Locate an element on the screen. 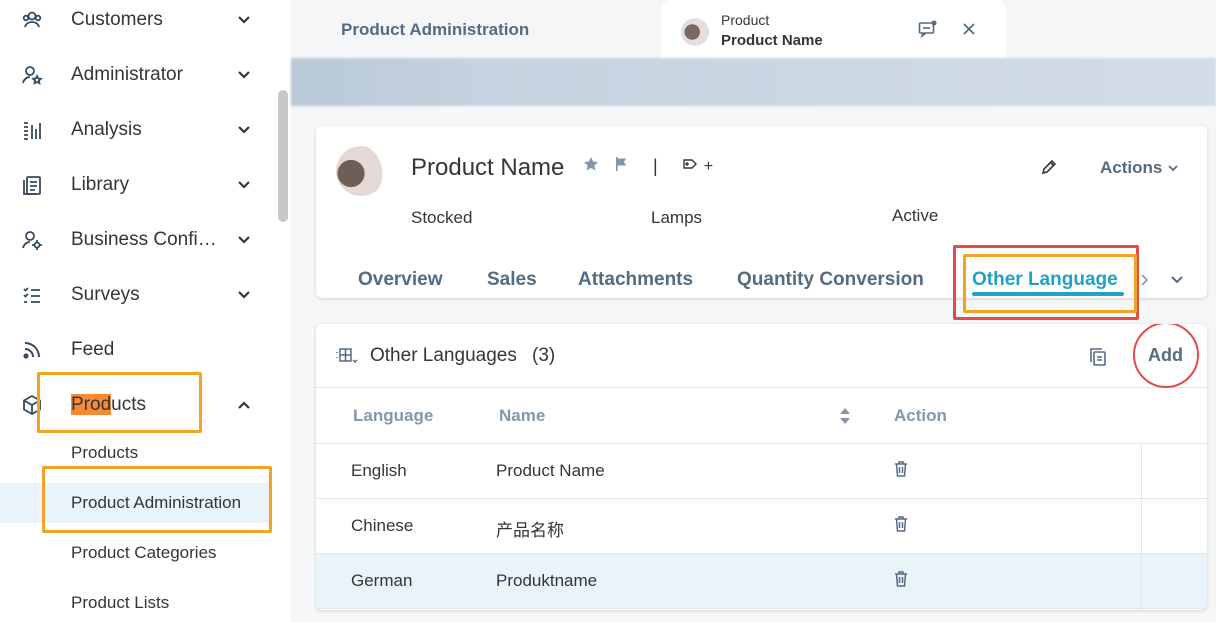 The image size is (1216, 622). annotation-box-product-administration is located at coordinates (157, 499).